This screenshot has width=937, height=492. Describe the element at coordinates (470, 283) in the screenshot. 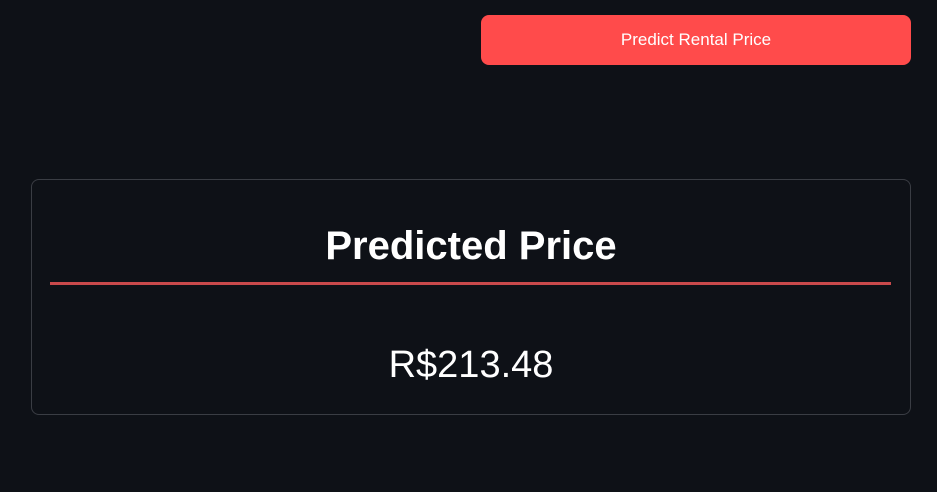

I see `title-divider` at that location.